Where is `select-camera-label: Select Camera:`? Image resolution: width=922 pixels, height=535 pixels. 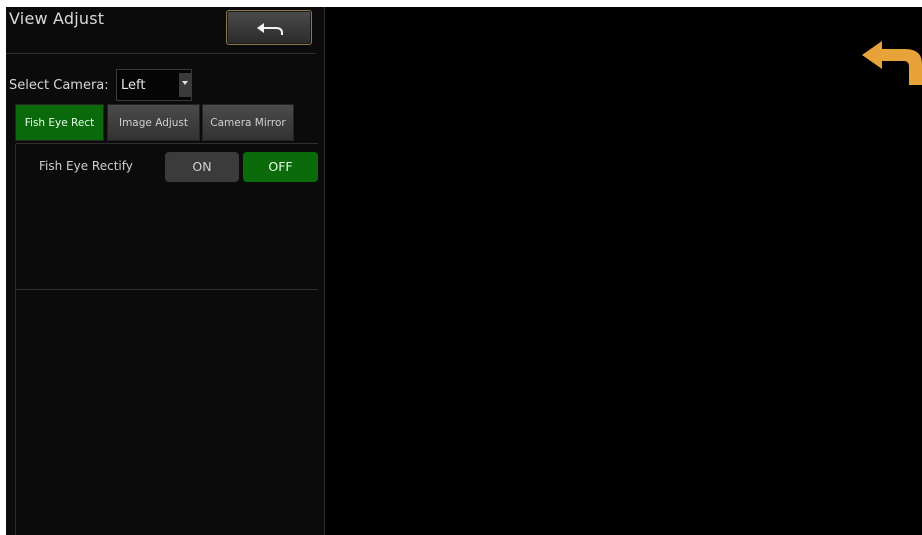 select-camera-label: Select Camera: is located at coordinates (59, 85).